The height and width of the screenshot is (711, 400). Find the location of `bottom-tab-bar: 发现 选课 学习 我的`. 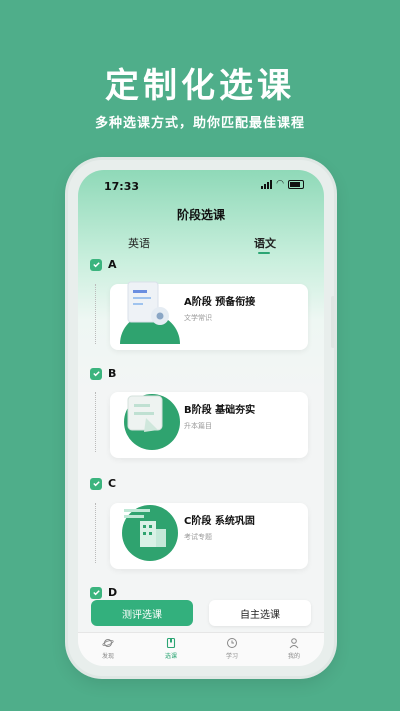

bottom-tab-bar: 发现 选课 学习 我的 is located at coordinates (201, 649).